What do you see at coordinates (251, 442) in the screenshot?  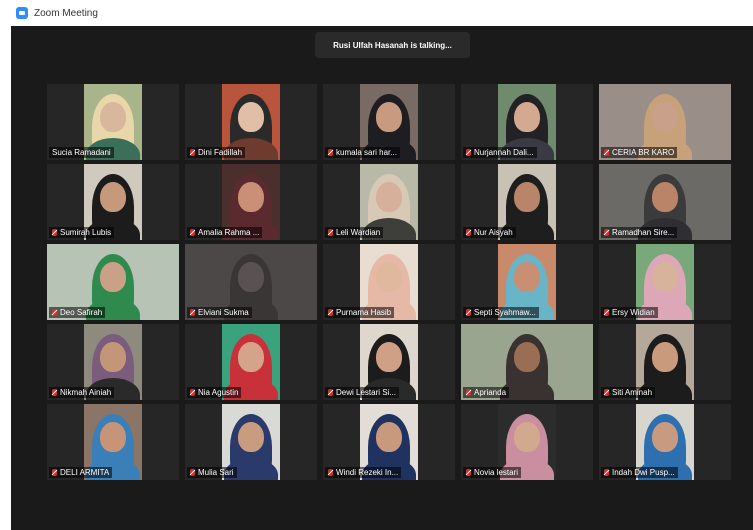 I see `participant-tile: Mulia Sari` at bounding box center [251, 442].